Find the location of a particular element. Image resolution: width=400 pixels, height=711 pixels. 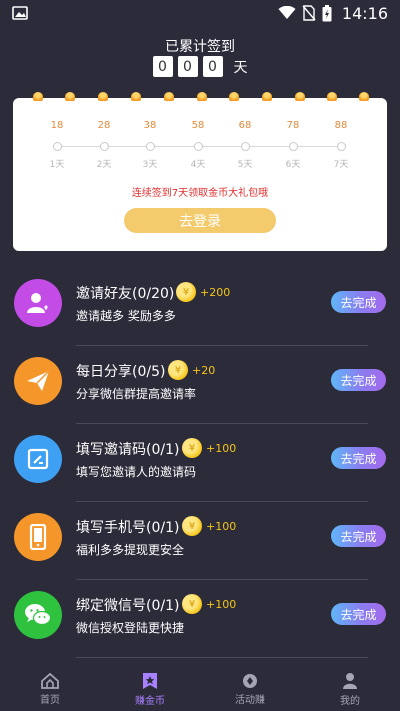

nav-label: 活动赚 is located at coordinates (250, 700).